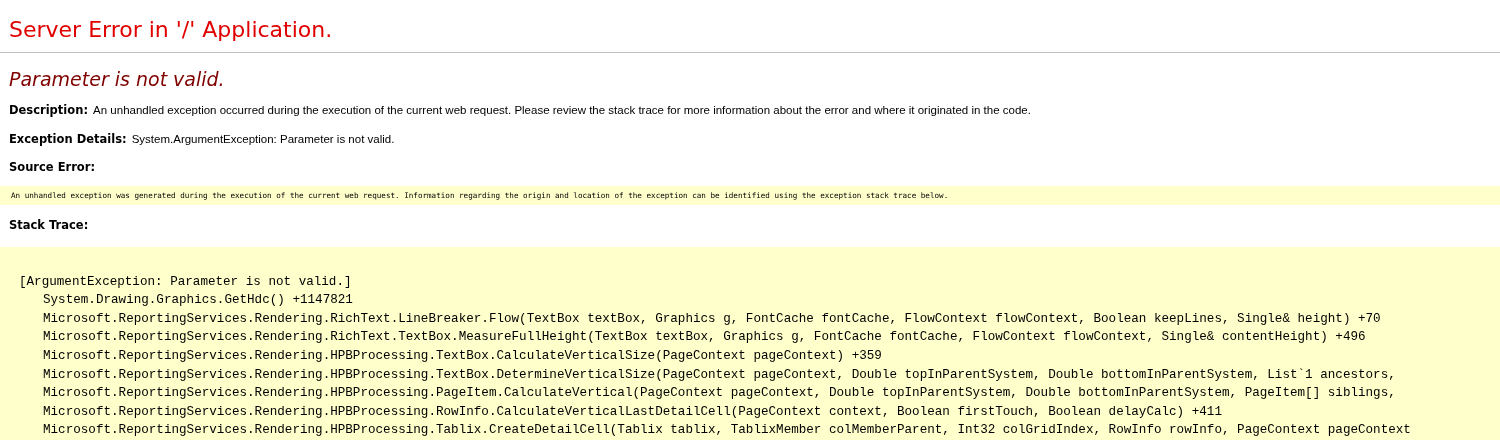 Image resolution: width=1500 pixels, height=440 pixels. Describe the element at coordinates (750, 393) in the screenshot. I see `stack-frame: Microsoft.ReportingServices.Rendering.HPBProcessing.PageItem.CalculateVertical(PageContext pageContext, Double topInParentSystem, Double bottomInParentSystem, PageItem[] siblings,` at that location.